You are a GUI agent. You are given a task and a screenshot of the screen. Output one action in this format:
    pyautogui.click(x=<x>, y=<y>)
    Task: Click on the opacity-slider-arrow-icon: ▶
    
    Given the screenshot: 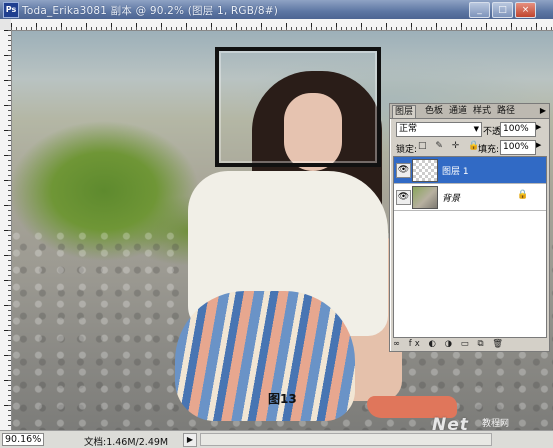 What is the action you would take?
    pyautogui.click(x=538, y=127)
    